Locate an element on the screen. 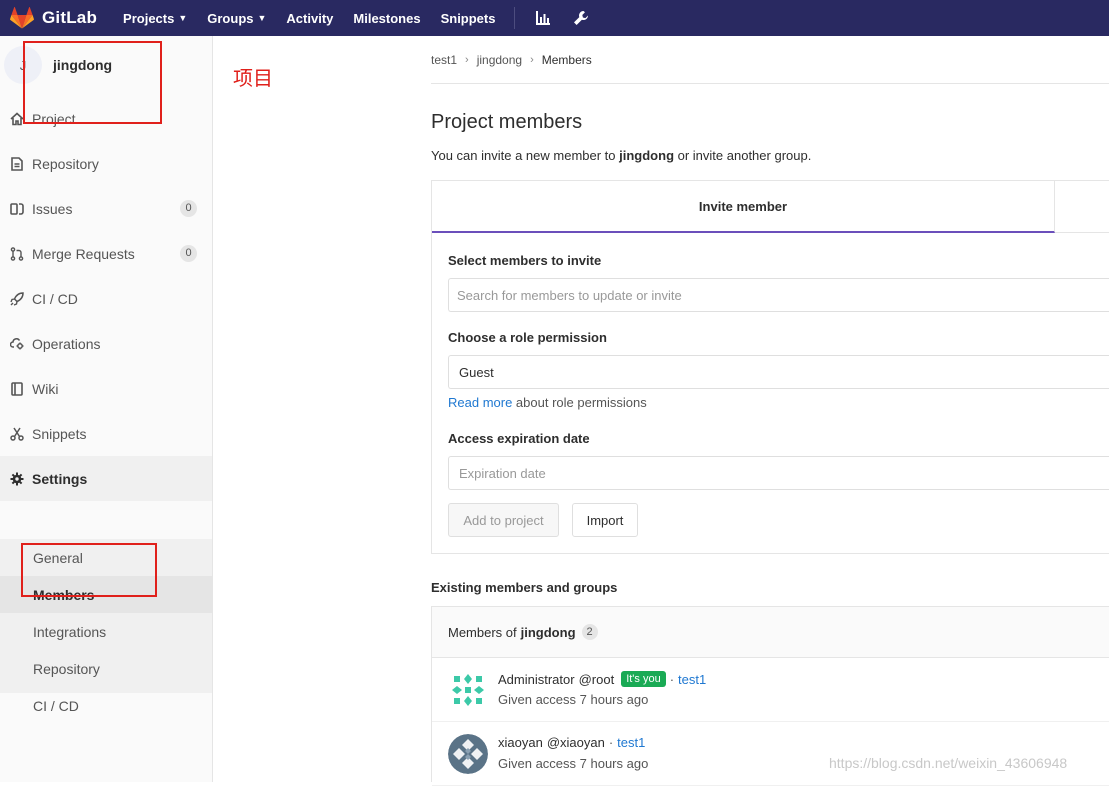 This screenshot has width=1109, height=786. submenu-item-repository: Repository is located at coordinates (106, 668).